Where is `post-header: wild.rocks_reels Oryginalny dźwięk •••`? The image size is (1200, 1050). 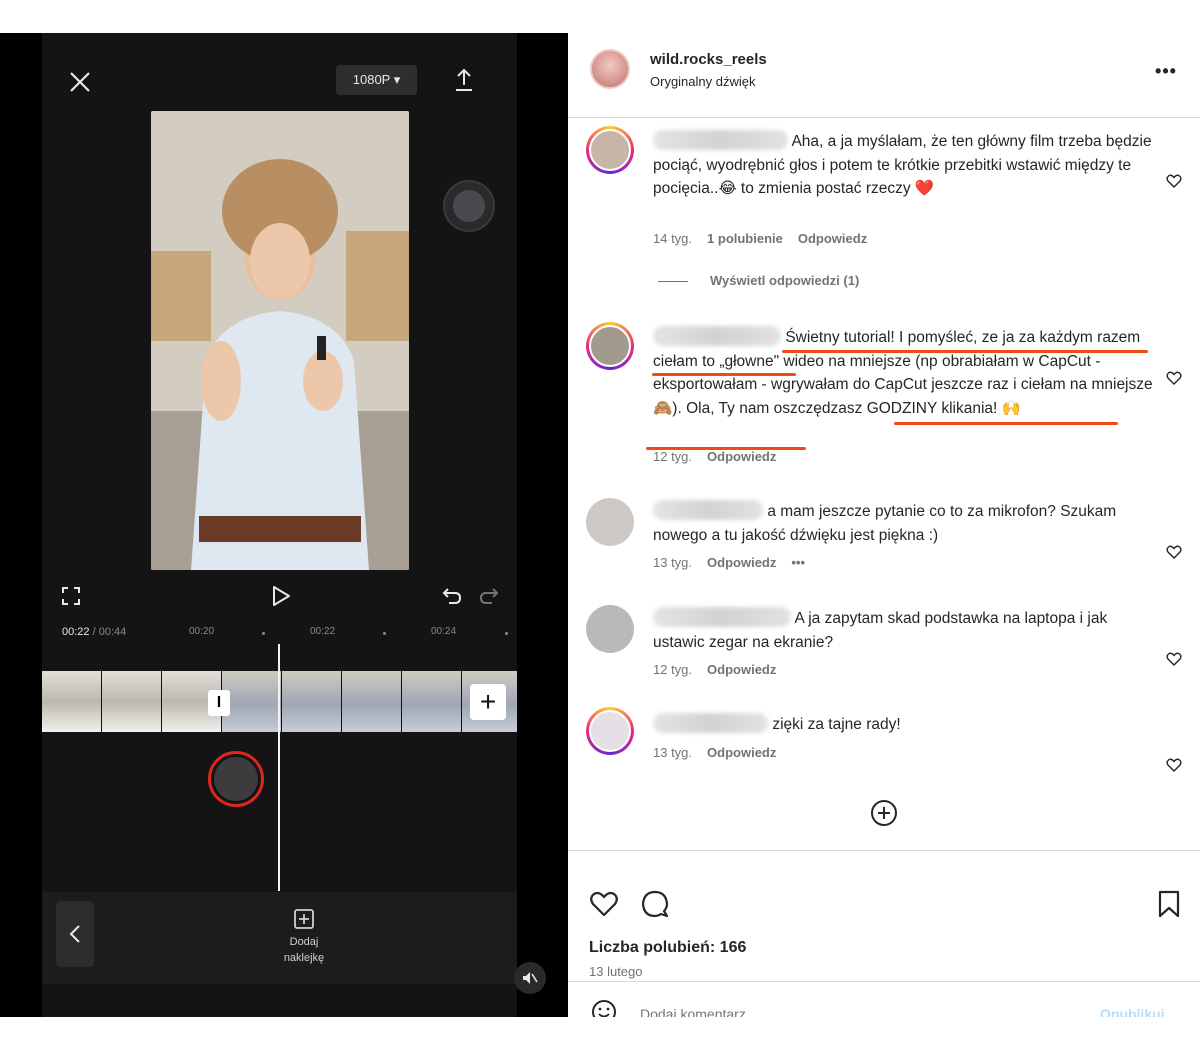 post-header: wild.rocks_reels Oryginalny dźwięk ••• is located at coordinates (884, 75).